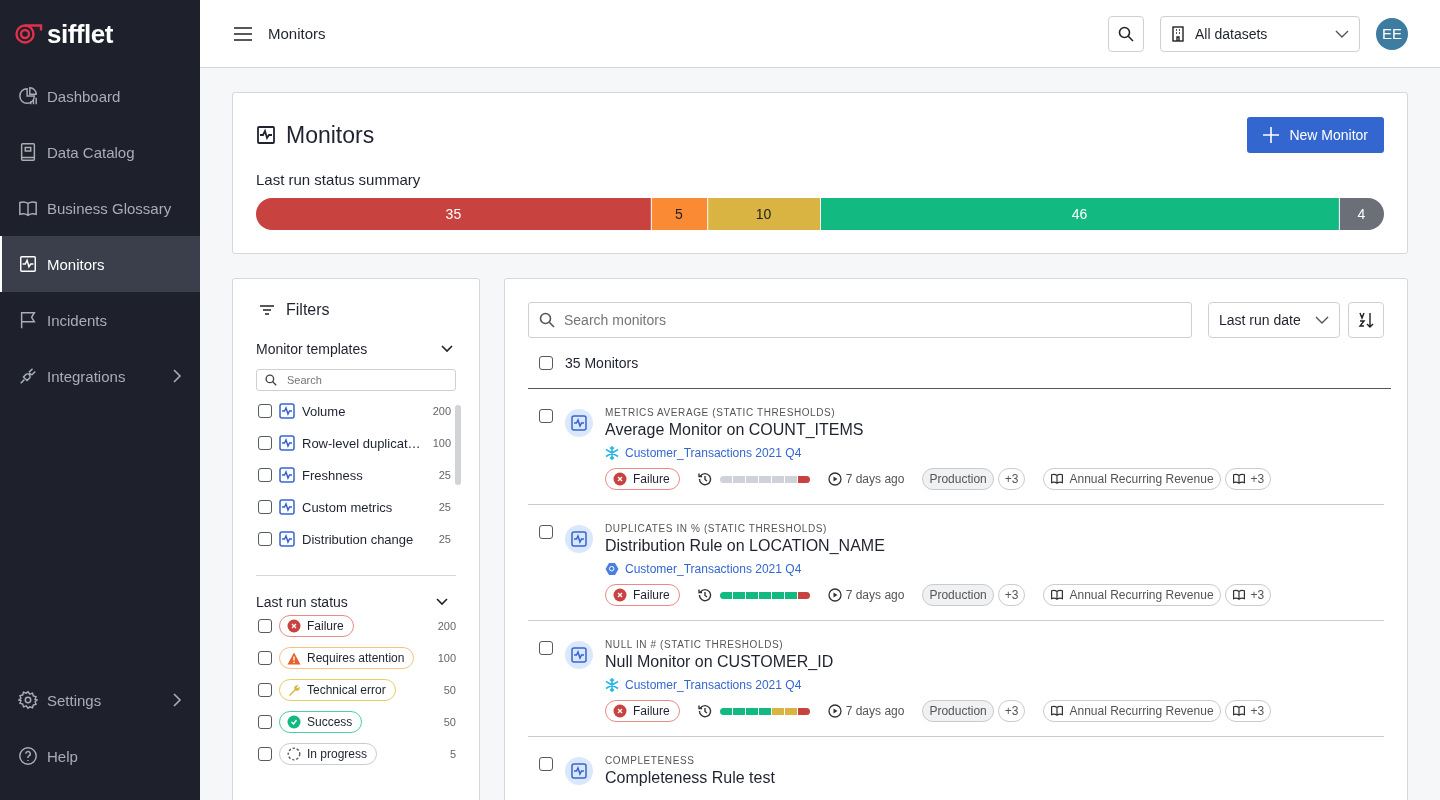 This screenshot has width=1440, height=800. What do you see at coordinates (243, 33) in the screenshot?
I see `menu-icon` at bounding box center [243, 33].